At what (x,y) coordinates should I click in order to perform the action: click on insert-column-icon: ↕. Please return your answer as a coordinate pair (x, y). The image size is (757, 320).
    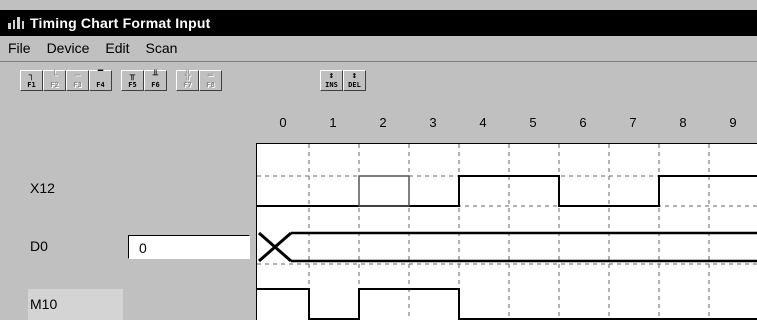
    Looking at the image, I should click on (331, 76).